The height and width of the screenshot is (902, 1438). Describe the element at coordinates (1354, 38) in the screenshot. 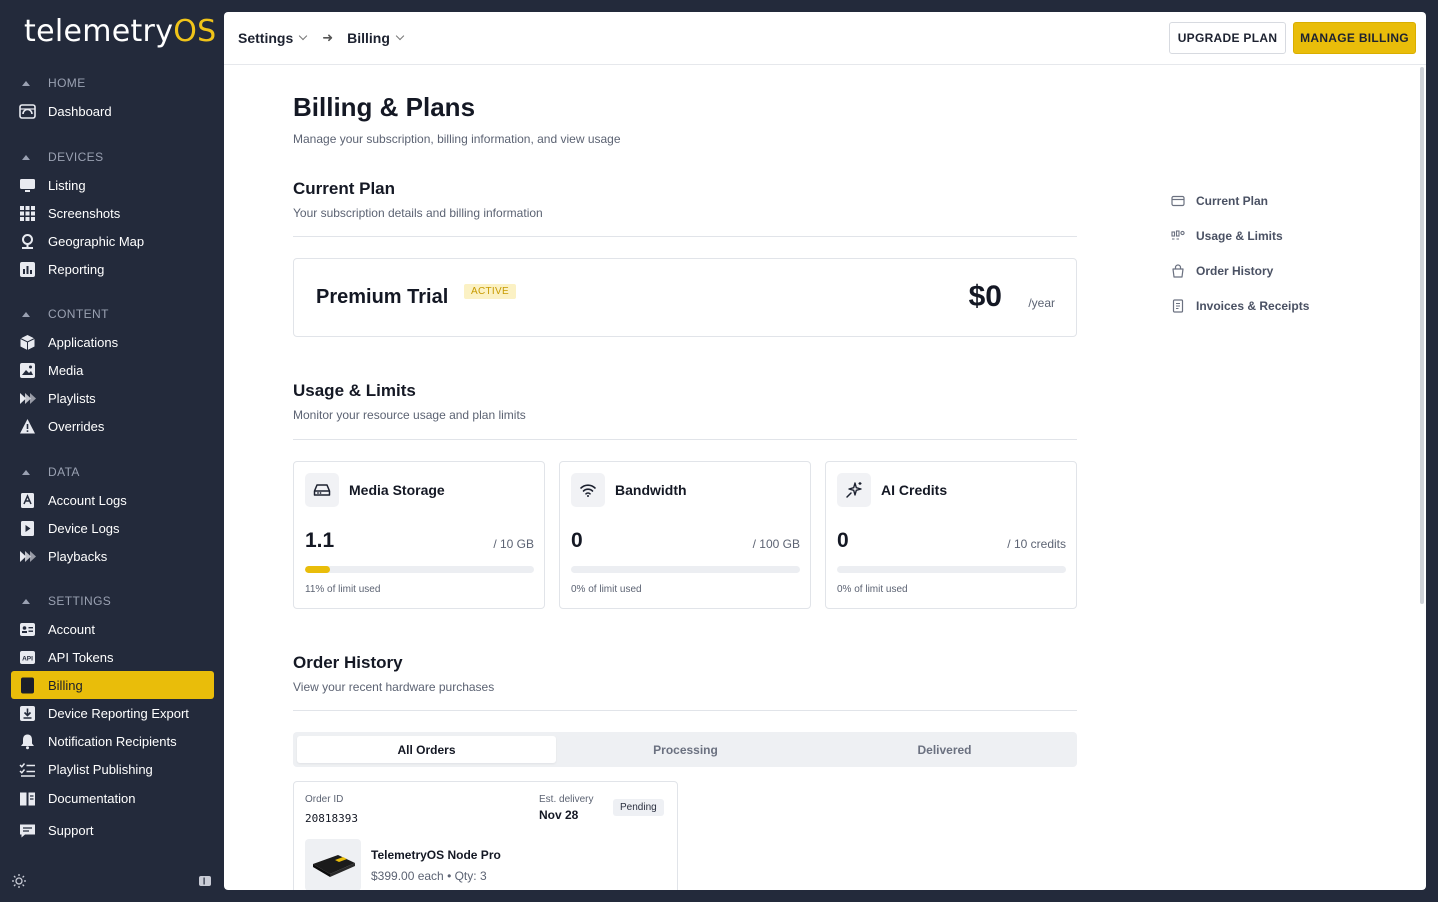

I see `manage-billing-button: MANAGE BILLING` at that location.